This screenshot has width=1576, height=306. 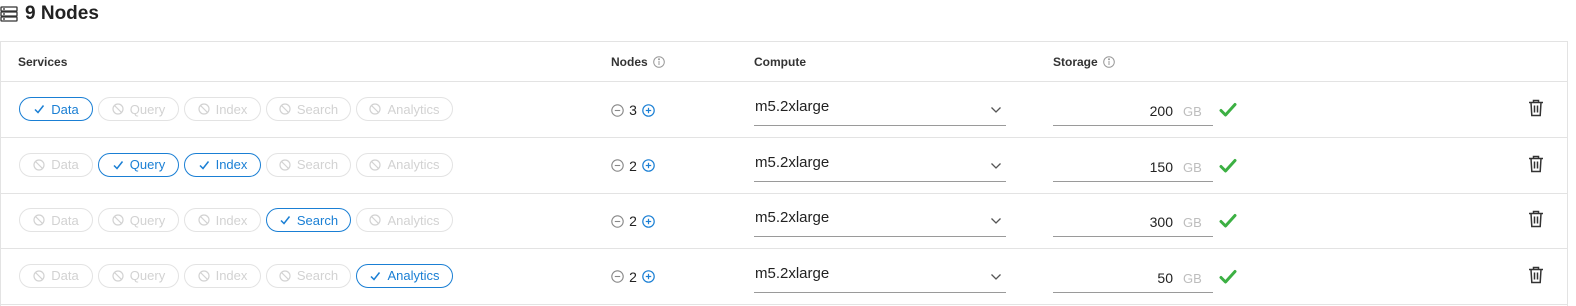 I want to click on server-stack-icon, so click(x=9, y=14).